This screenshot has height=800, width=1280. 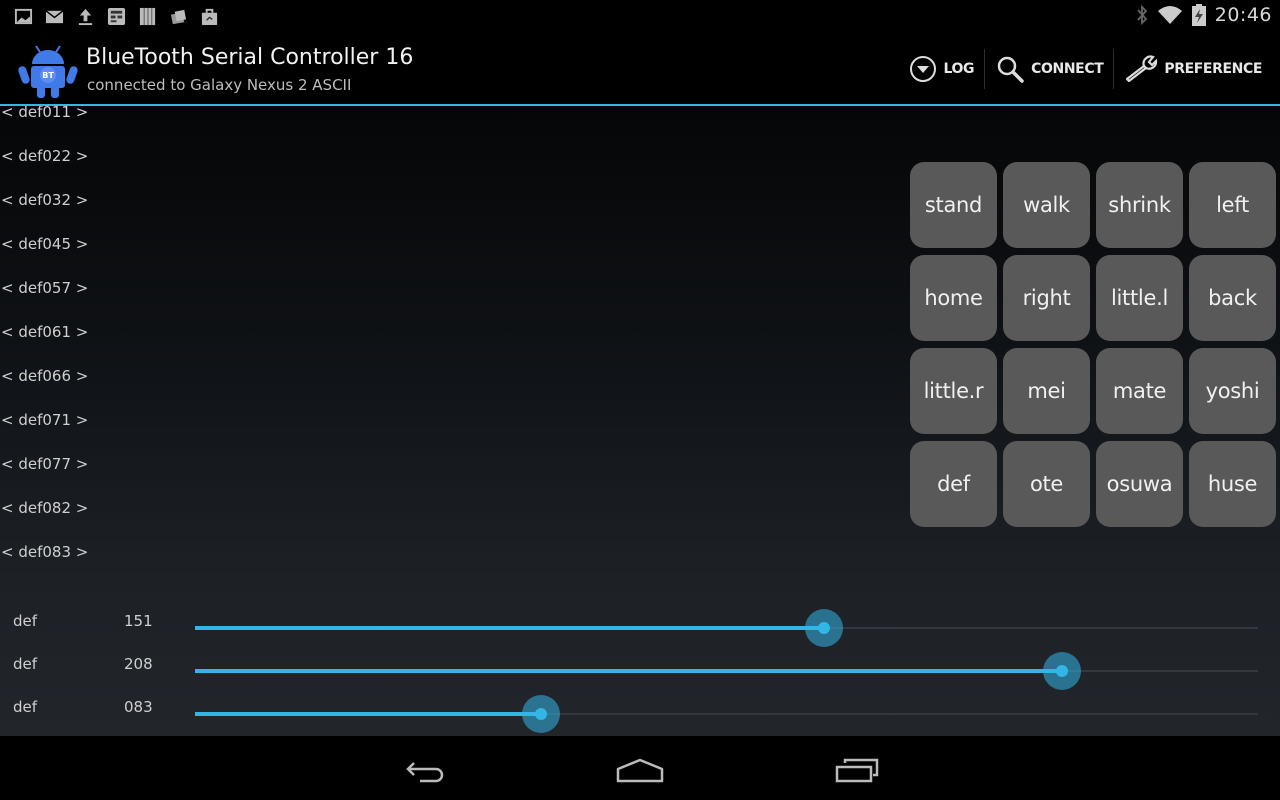 What do you see at coordinates (23, 16) in the screenshot?
I see `gallery-icon` at bounding box center [23, 16].